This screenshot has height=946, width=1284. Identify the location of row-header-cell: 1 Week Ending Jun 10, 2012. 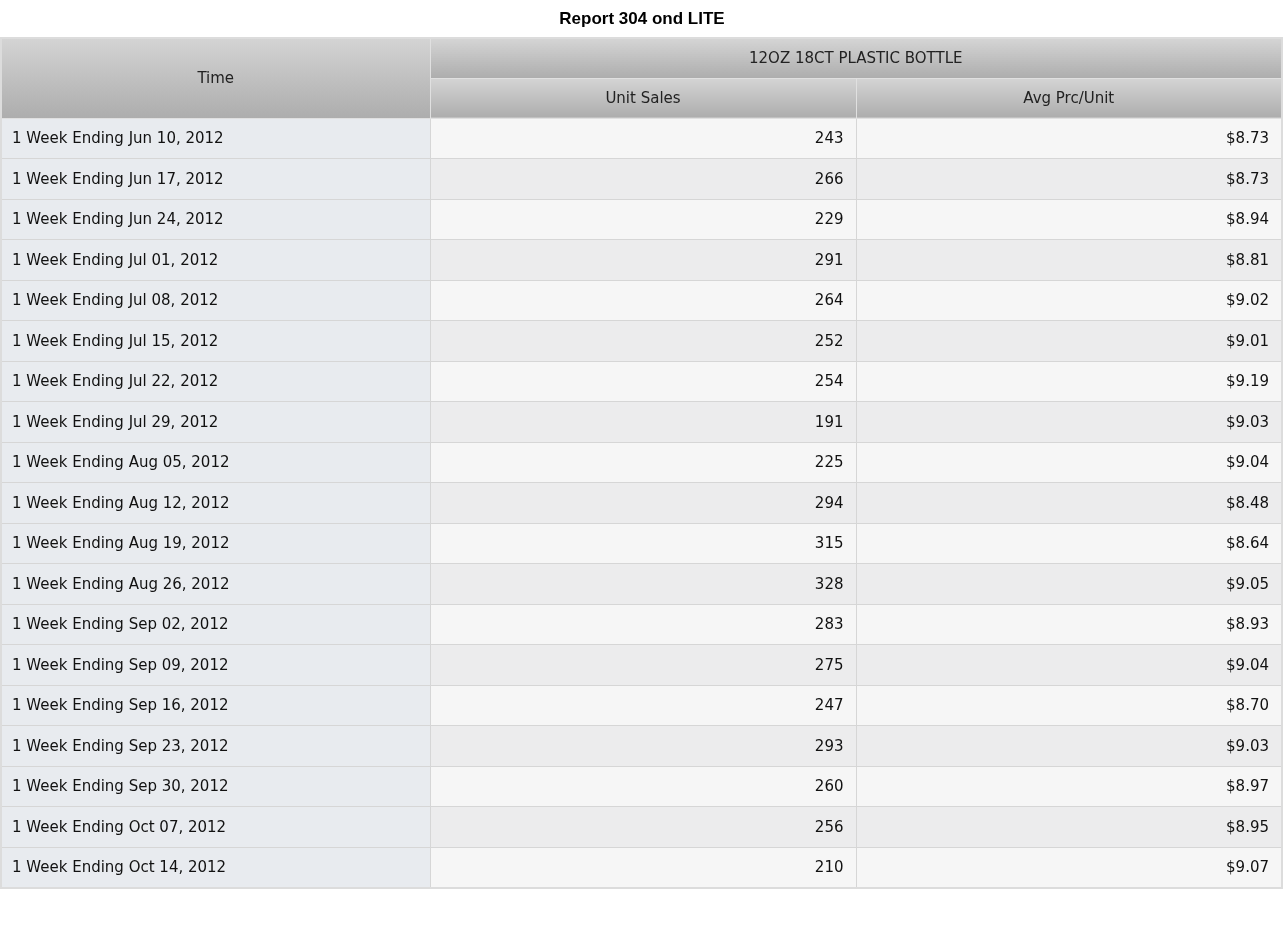
(215, 138).